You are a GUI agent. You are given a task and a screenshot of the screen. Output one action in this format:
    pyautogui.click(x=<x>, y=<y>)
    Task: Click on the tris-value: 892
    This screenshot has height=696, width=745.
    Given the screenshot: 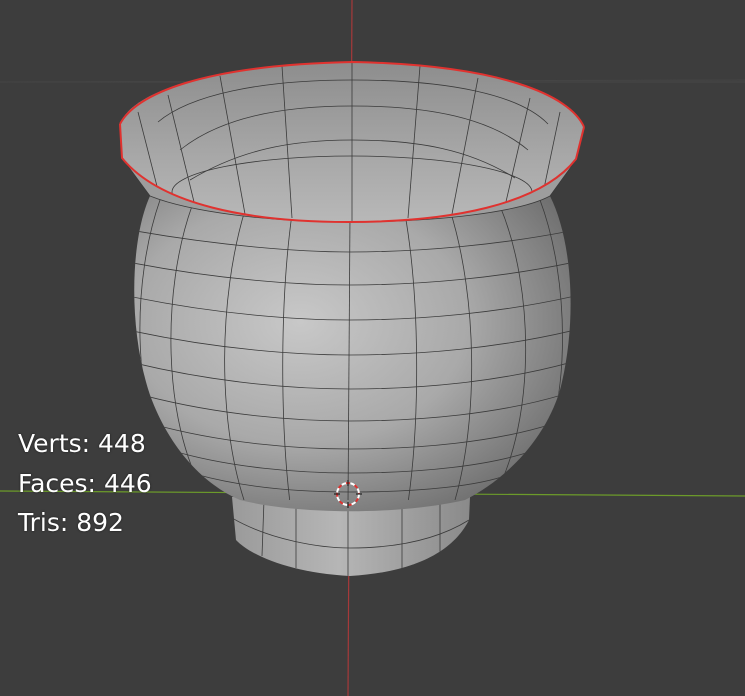 What is the action you would take?
    pyautogui.click(x=100, y=522)
    